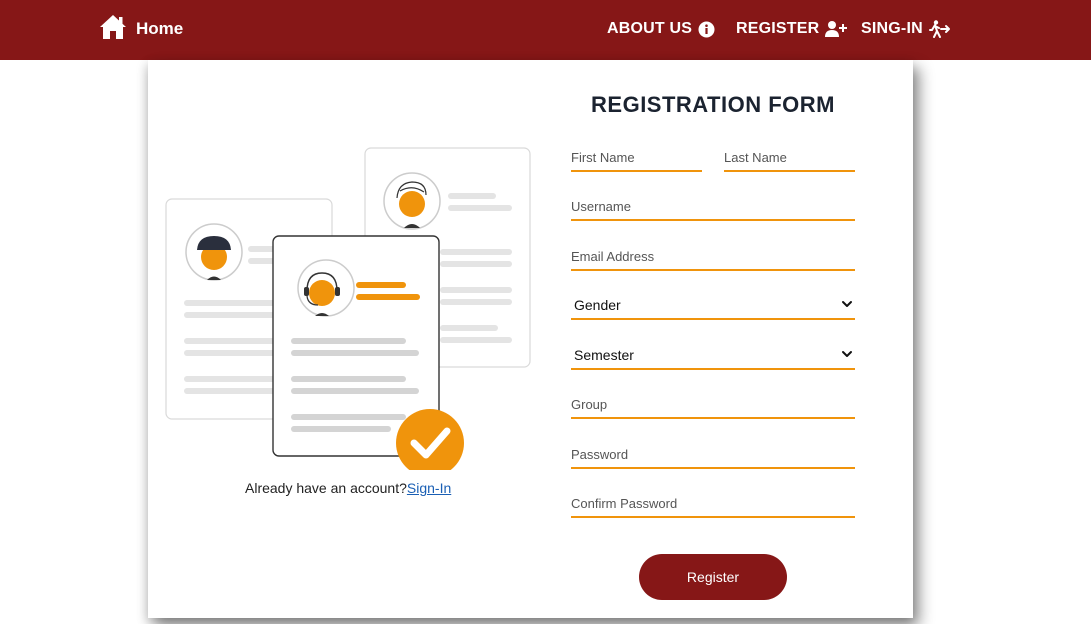 This screenshot has width=1091, height=624. Describe the element at coordinates (713, 207) in the screenshot. I see `username-field: Username` at that location.